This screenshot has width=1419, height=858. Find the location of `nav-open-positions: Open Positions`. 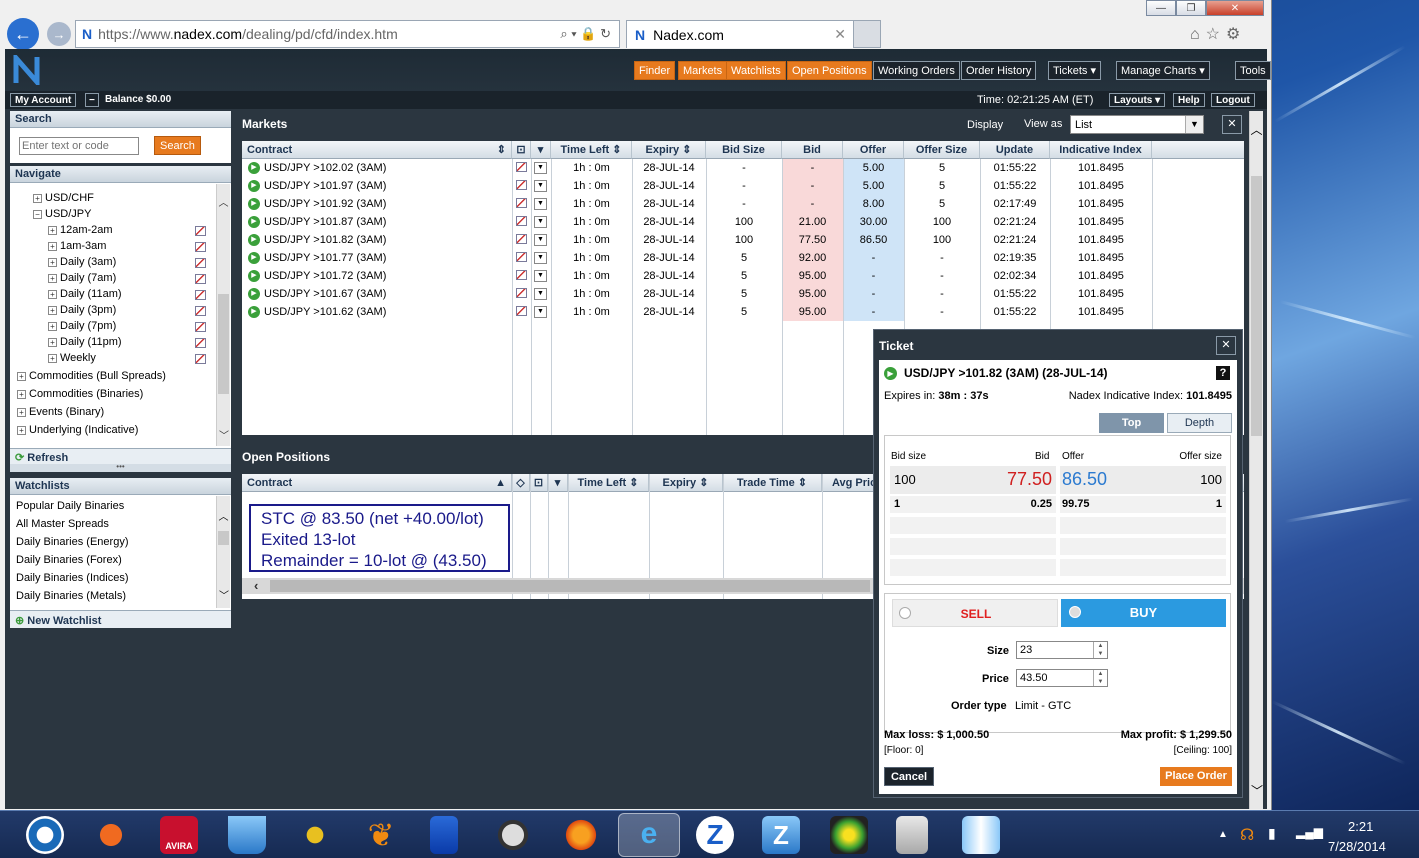

nav-open-positions: Open Positions is located at coordinates (829, 70).